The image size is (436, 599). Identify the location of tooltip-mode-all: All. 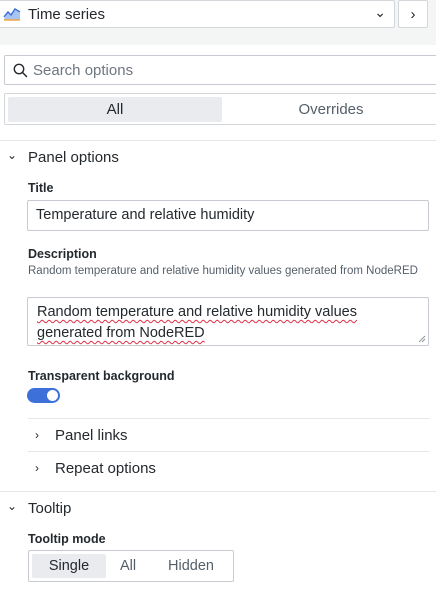
(128, 566).